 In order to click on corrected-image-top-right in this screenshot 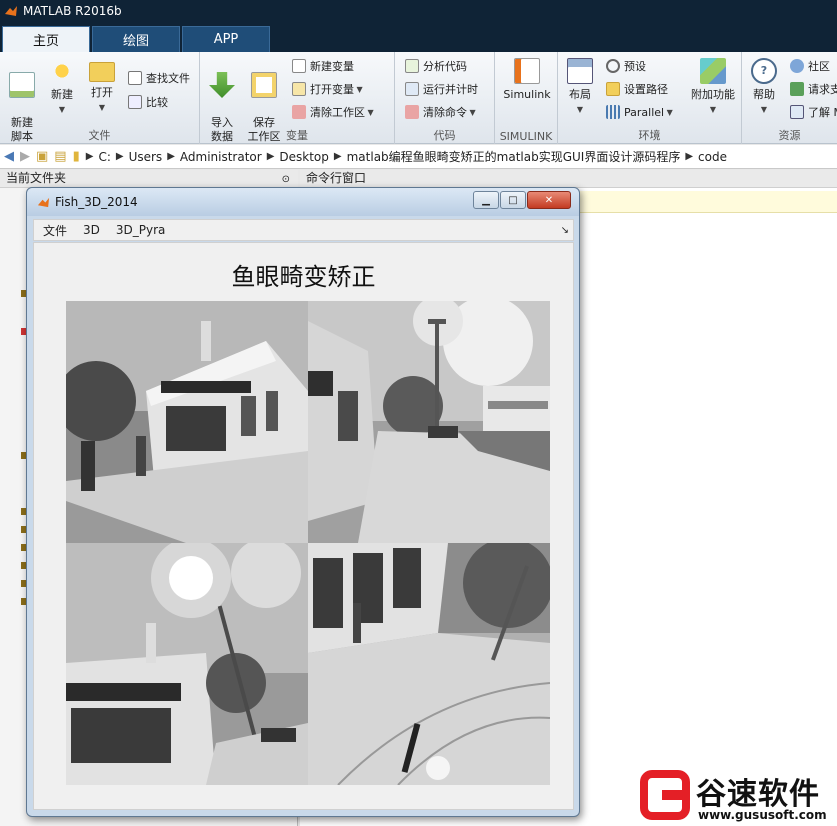, I will do `click(429, 422)`.